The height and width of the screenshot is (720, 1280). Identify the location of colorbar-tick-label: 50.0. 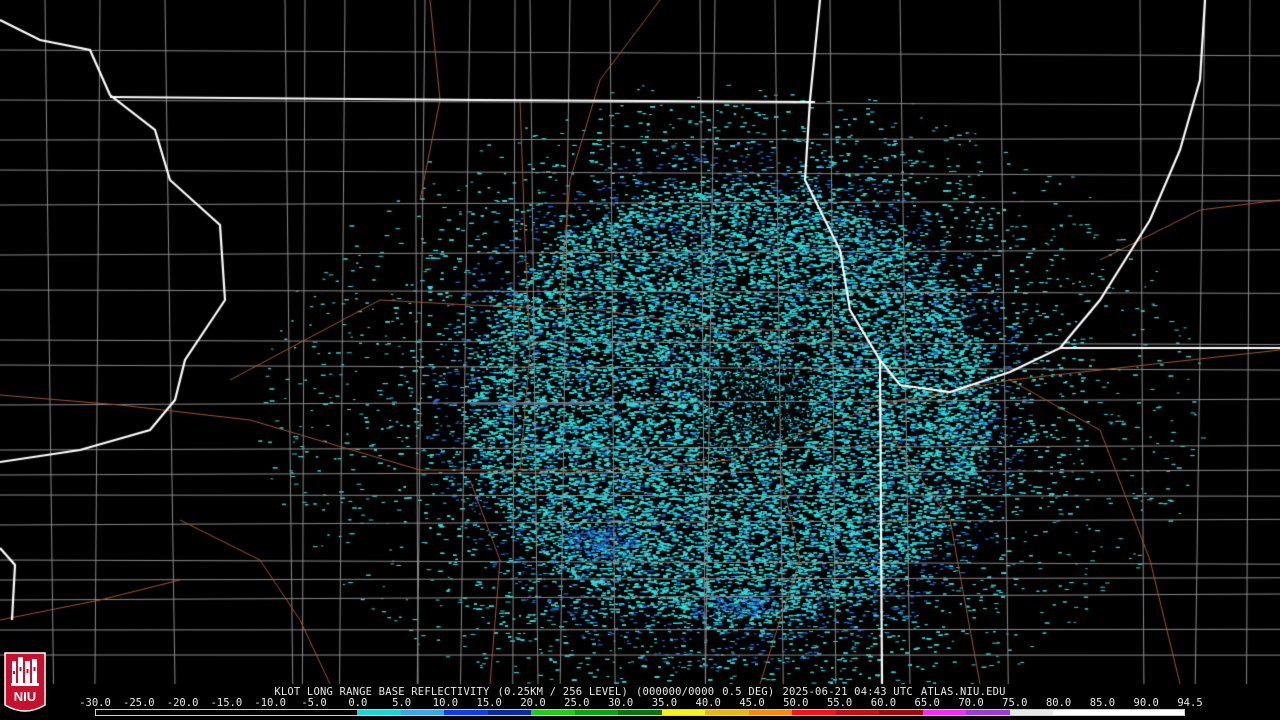
(796, 703).